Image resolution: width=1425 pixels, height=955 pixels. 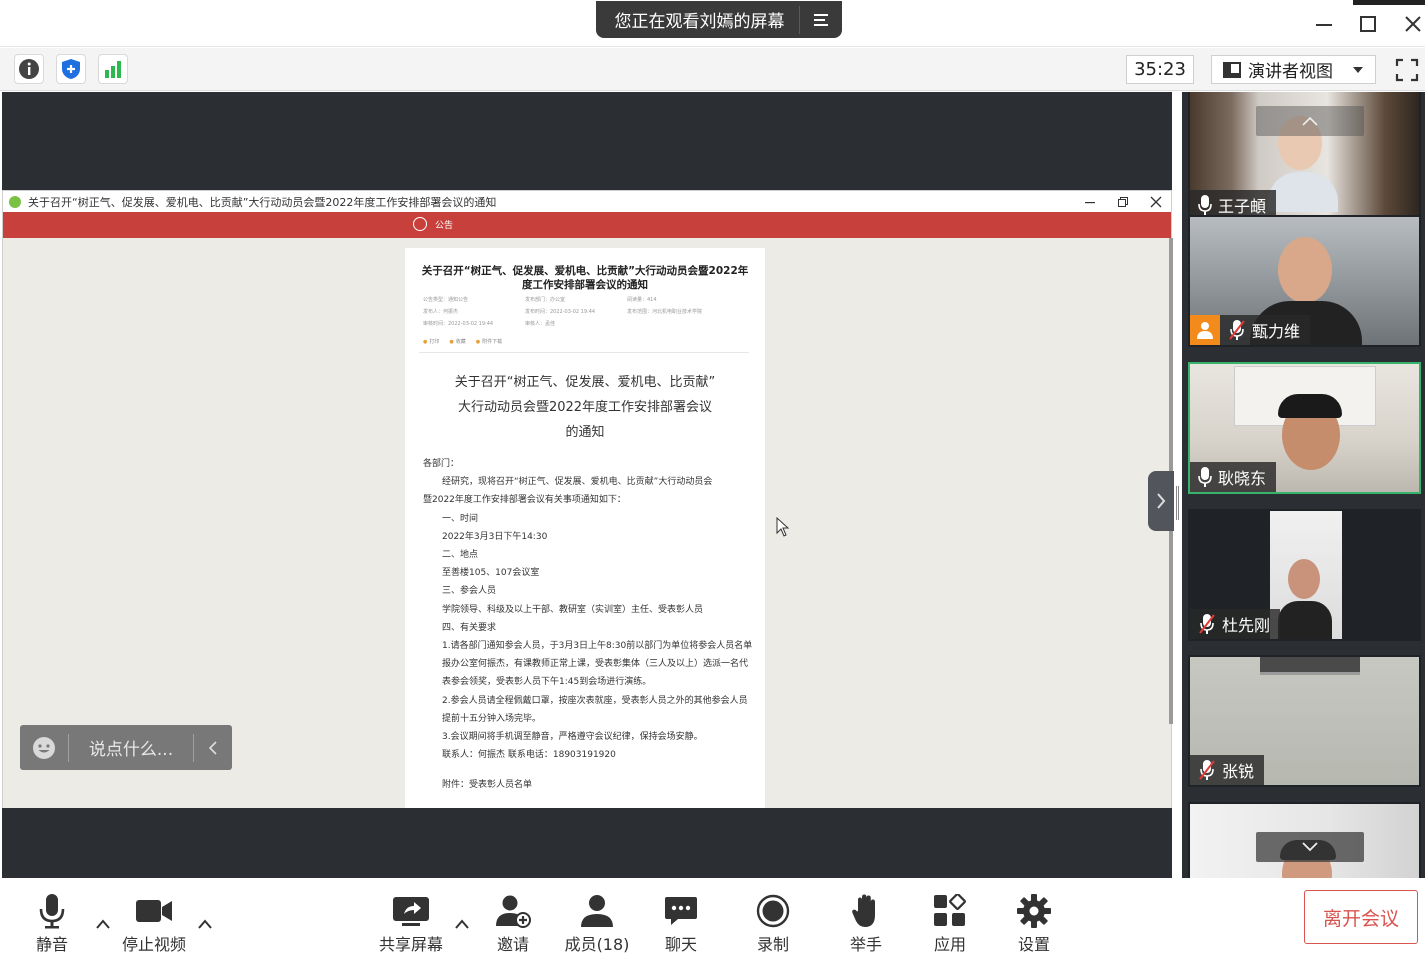 What do you see at coordinates (1310, 406) in the screenshot?
I see `participant-hair` at bounding box center [1310, 406].